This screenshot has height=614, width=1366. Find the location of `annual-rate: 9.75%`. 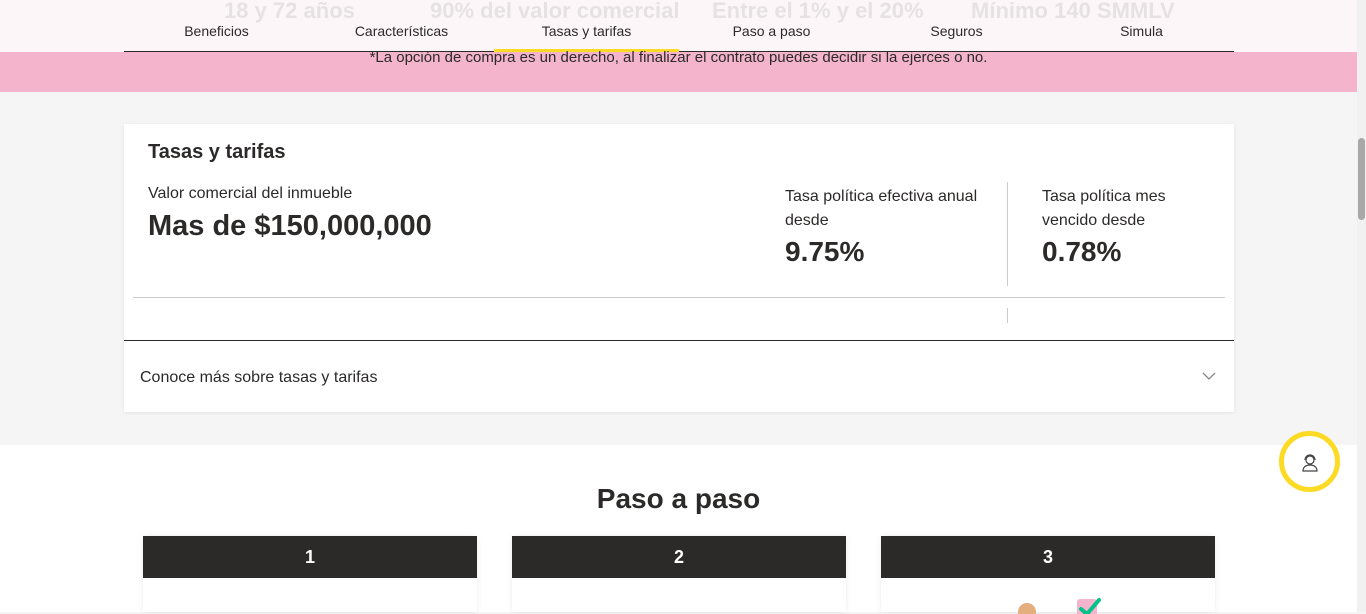

annual-rate: 9.75% is located at coordinates (825, 251).